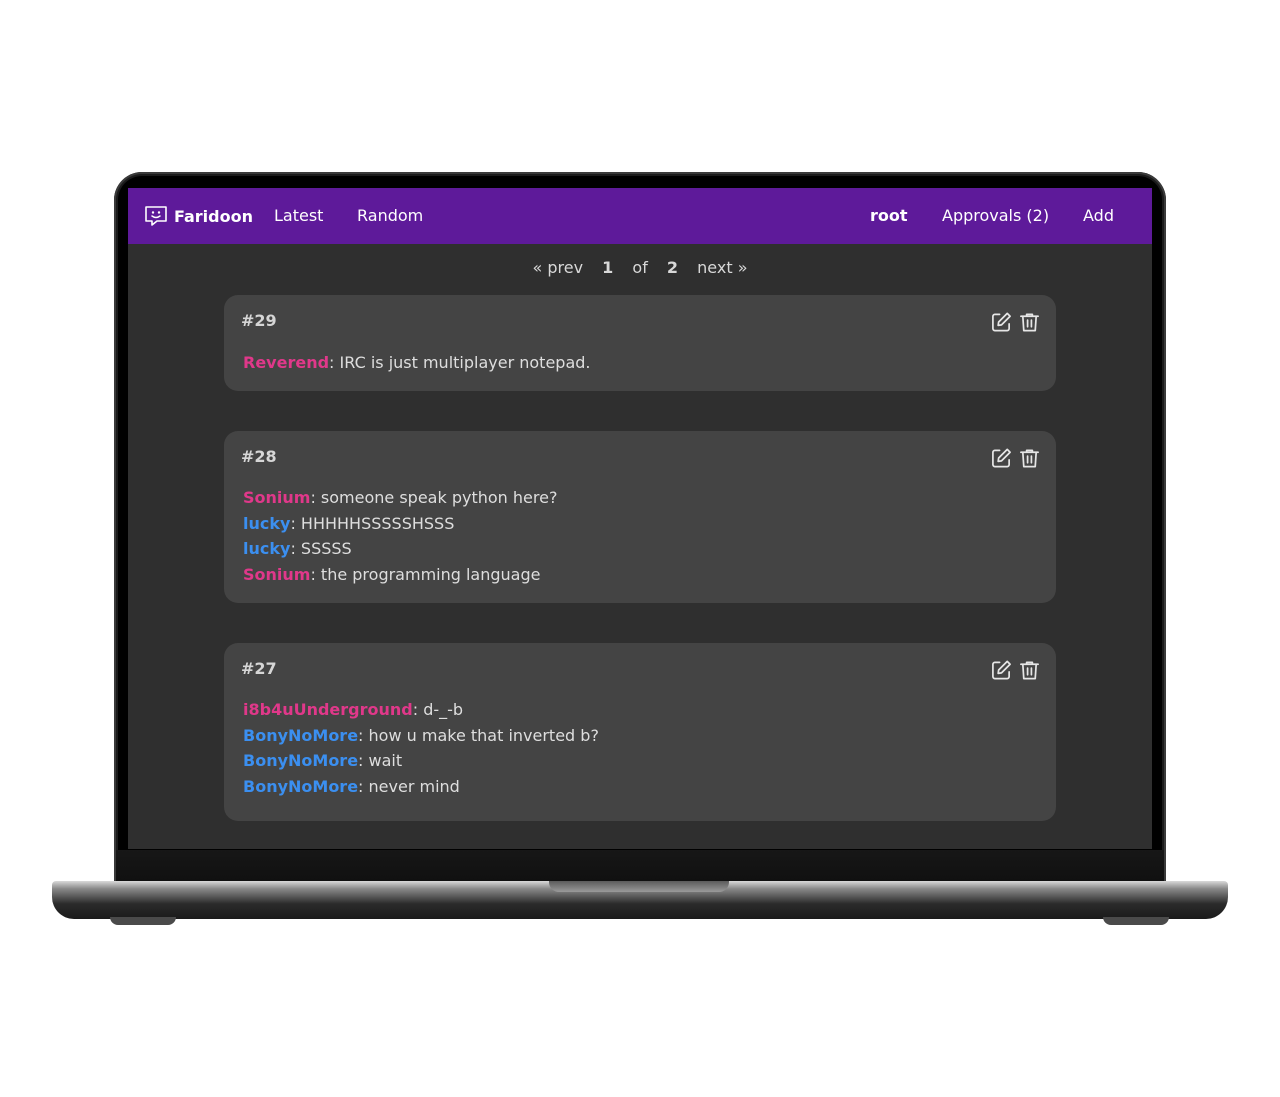 The image size is (1280, 1097). I want to click on quote-line: BonyNoMore: wait, so click(421, 761).